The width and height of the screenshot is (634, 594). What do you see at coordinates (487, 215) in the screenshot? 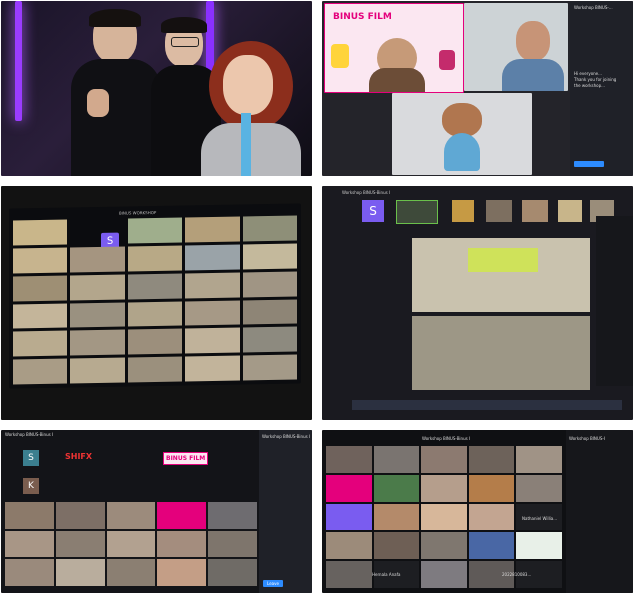
I see `top-participant-strip: S` at bounding box center [487, 215].